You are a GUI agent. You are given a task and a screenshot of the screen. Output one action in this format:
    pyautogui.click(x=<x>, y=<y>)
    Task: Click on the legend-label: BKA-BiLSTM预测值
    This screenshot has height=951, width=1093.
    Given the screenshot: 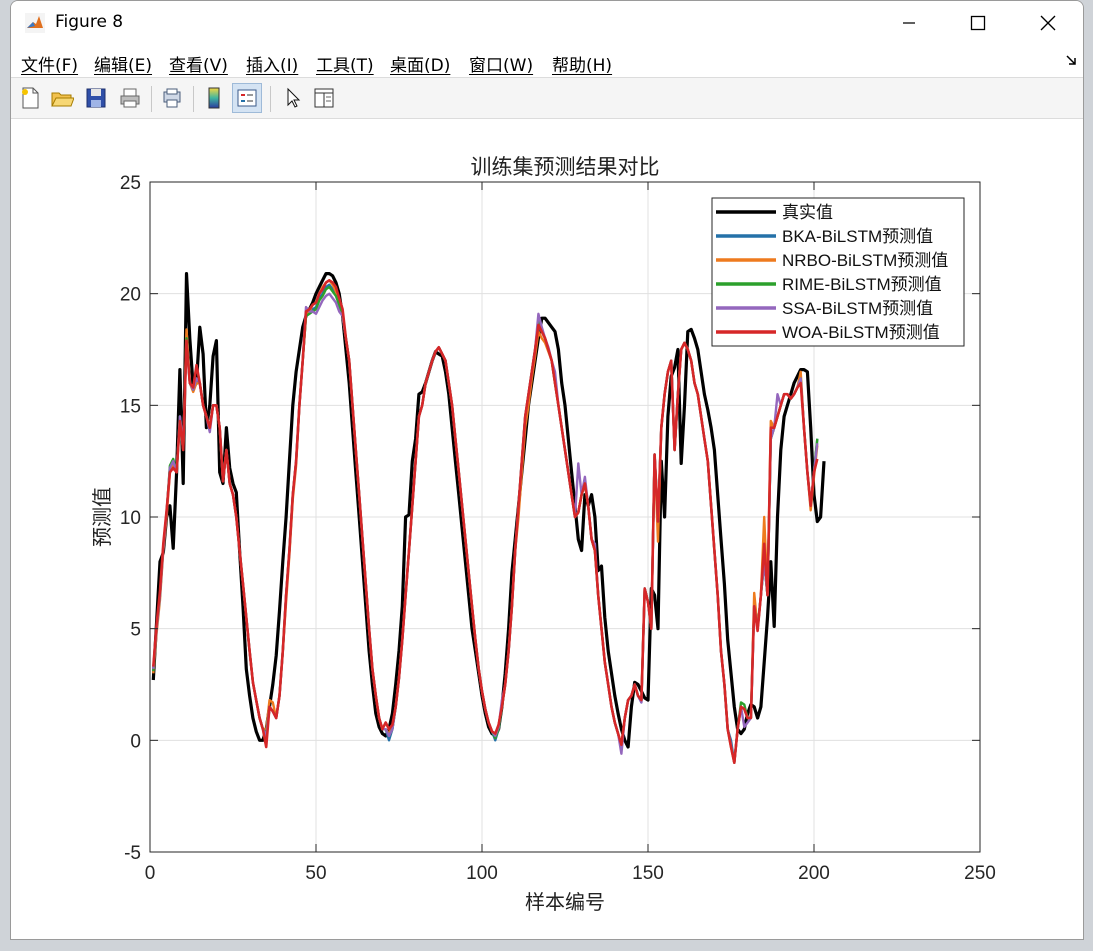 What is the action you would take?
    pyautogui.click(x=857, y=236)
    